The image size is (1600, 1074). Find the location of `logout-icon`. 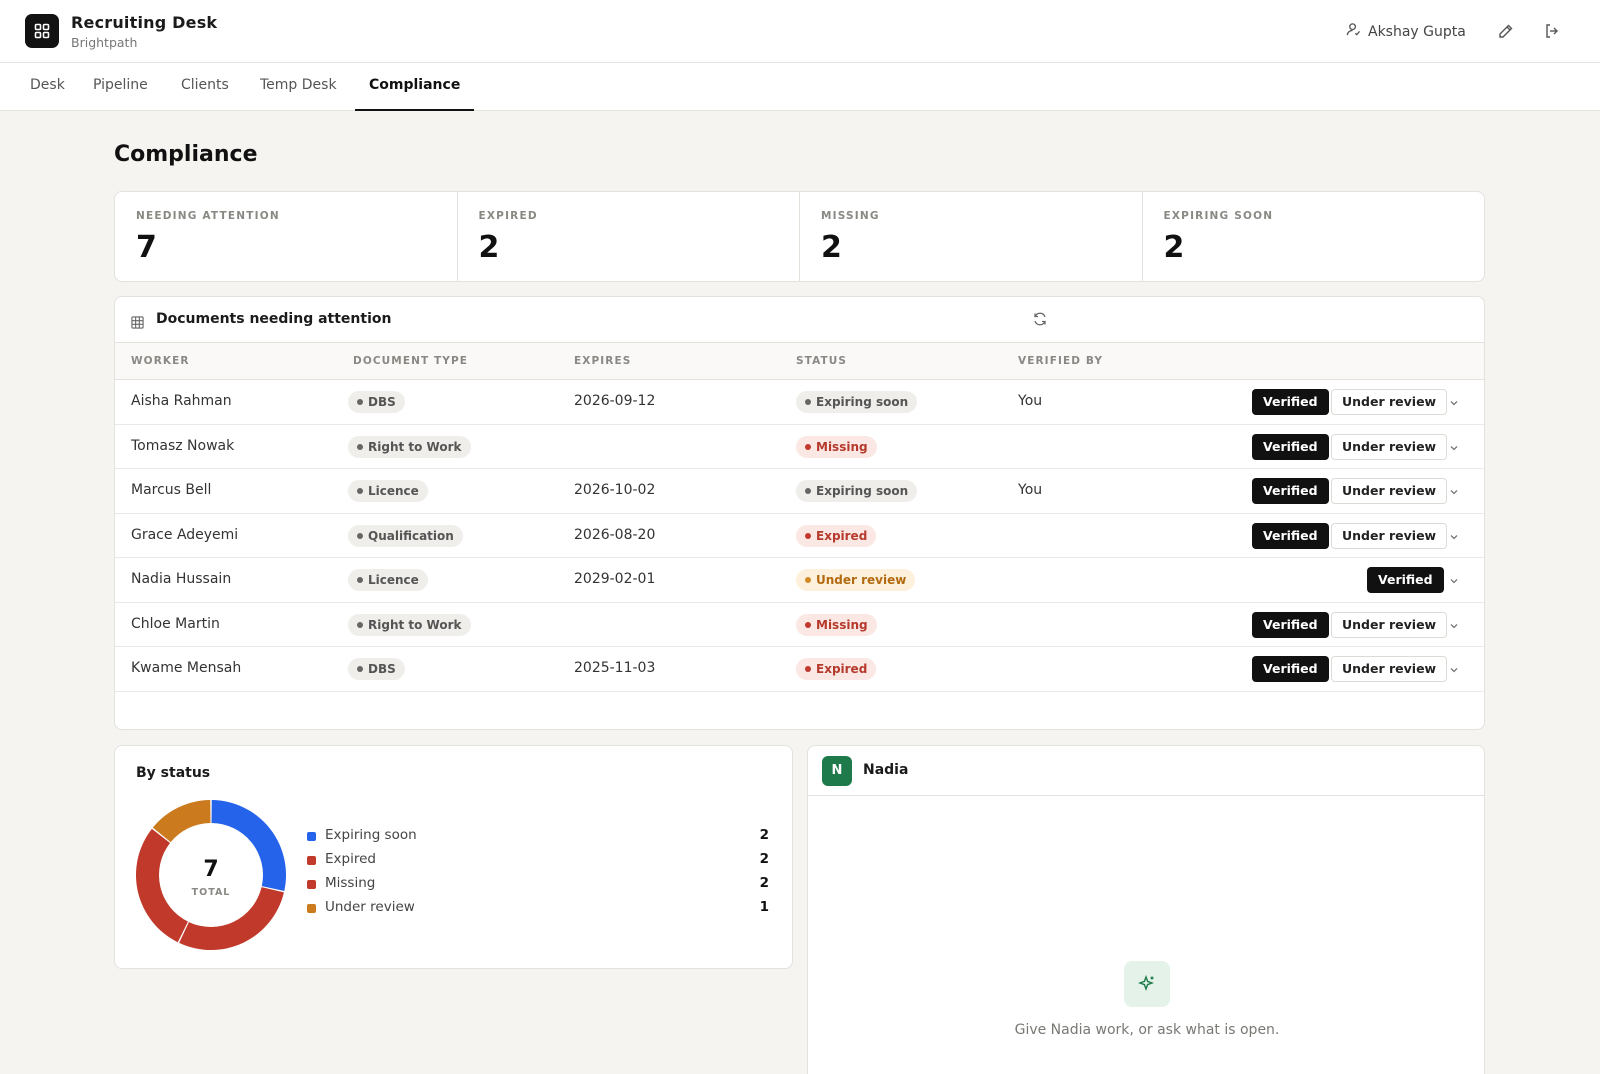

logout-icon is located at coordinates (1552, 31).